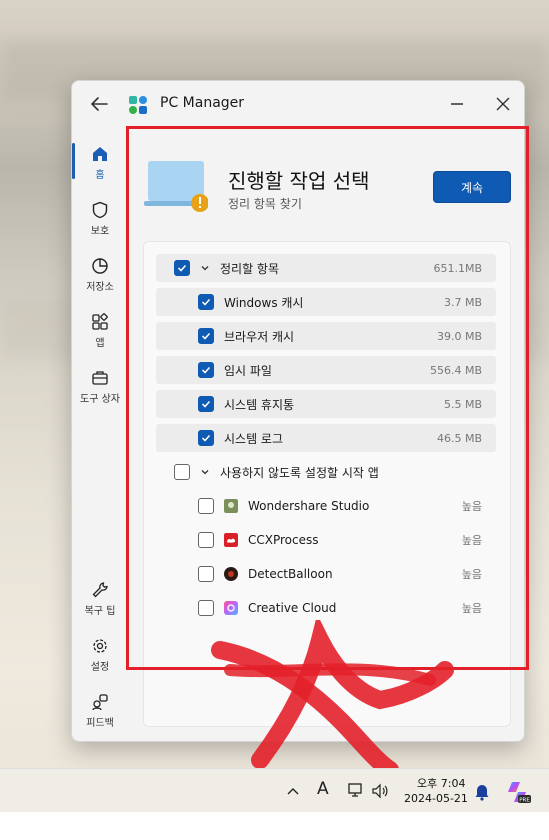 Image resolution: width=549 pixels, height=840 pixels. Describe the element at coordinates (326, 336) in the screenshot. I see `cleanup-item-row: 브라우저 캐시 39.0 MB` at that location.